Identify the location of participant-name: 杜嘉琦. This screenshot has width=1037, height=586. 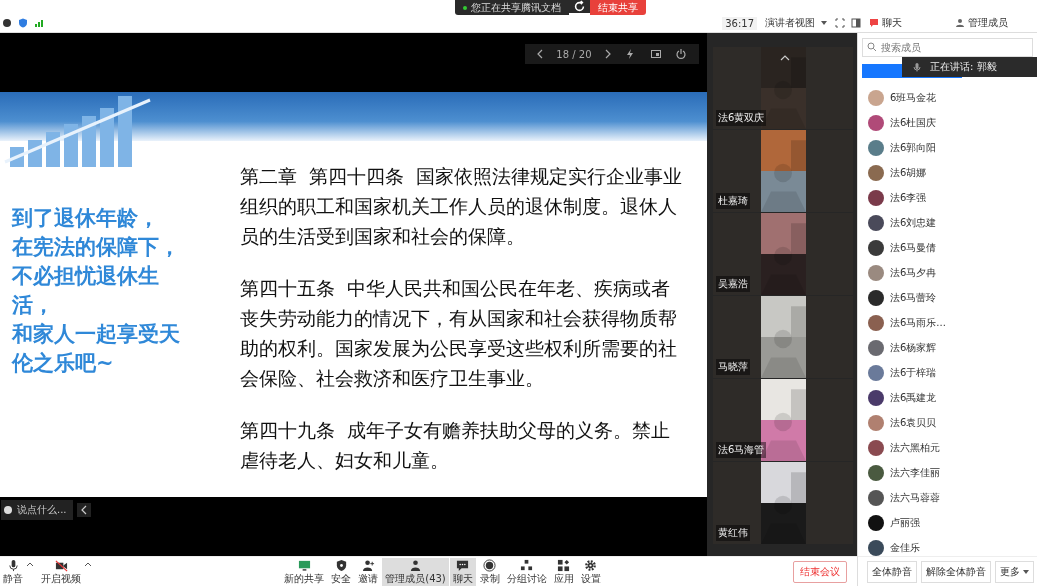
(733, 201).